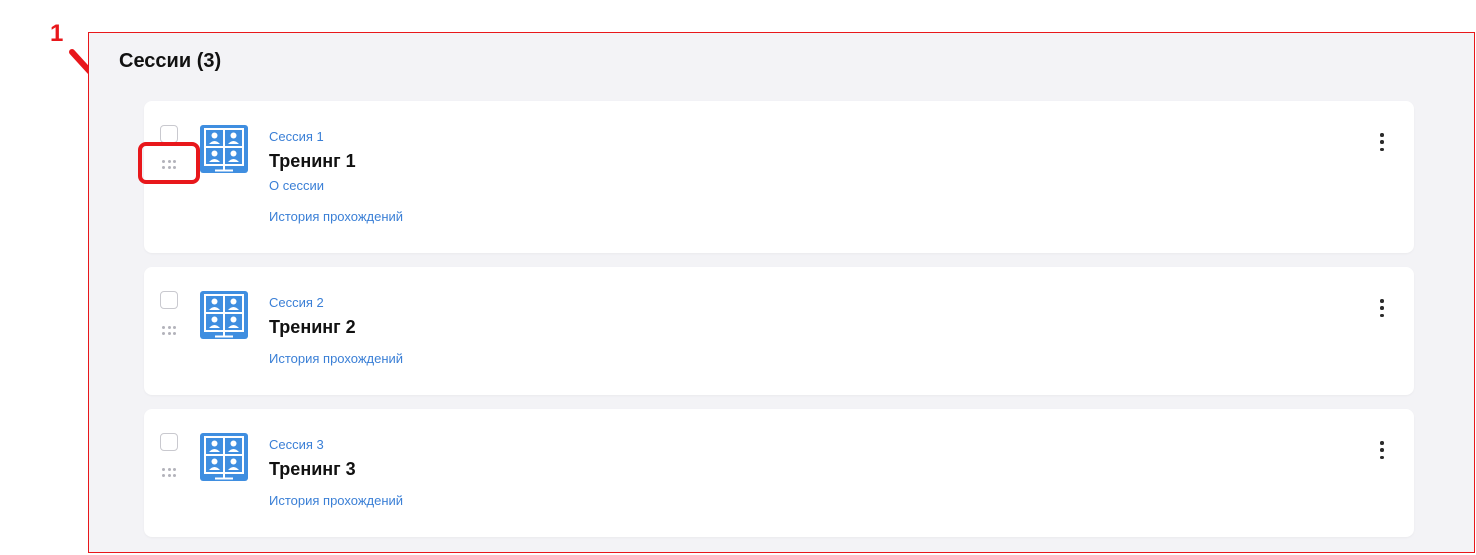 This screenshot has height=555, width=1476. What do you see at coordinates (296, 136) in the screenshot?
I see `session-label: Сессия 1` at bounding box center [296, 136].